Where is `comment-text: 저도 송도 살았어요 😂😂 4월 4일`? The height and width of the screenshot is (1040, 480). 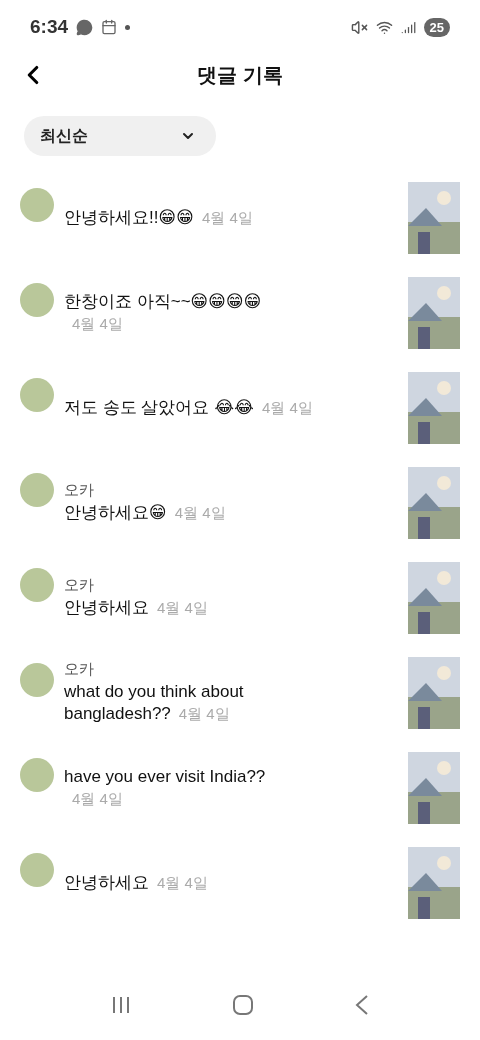
comment-text: 저도 송도 살았어요 😂😂 4월 4일 is located at coordinates (189, 407).